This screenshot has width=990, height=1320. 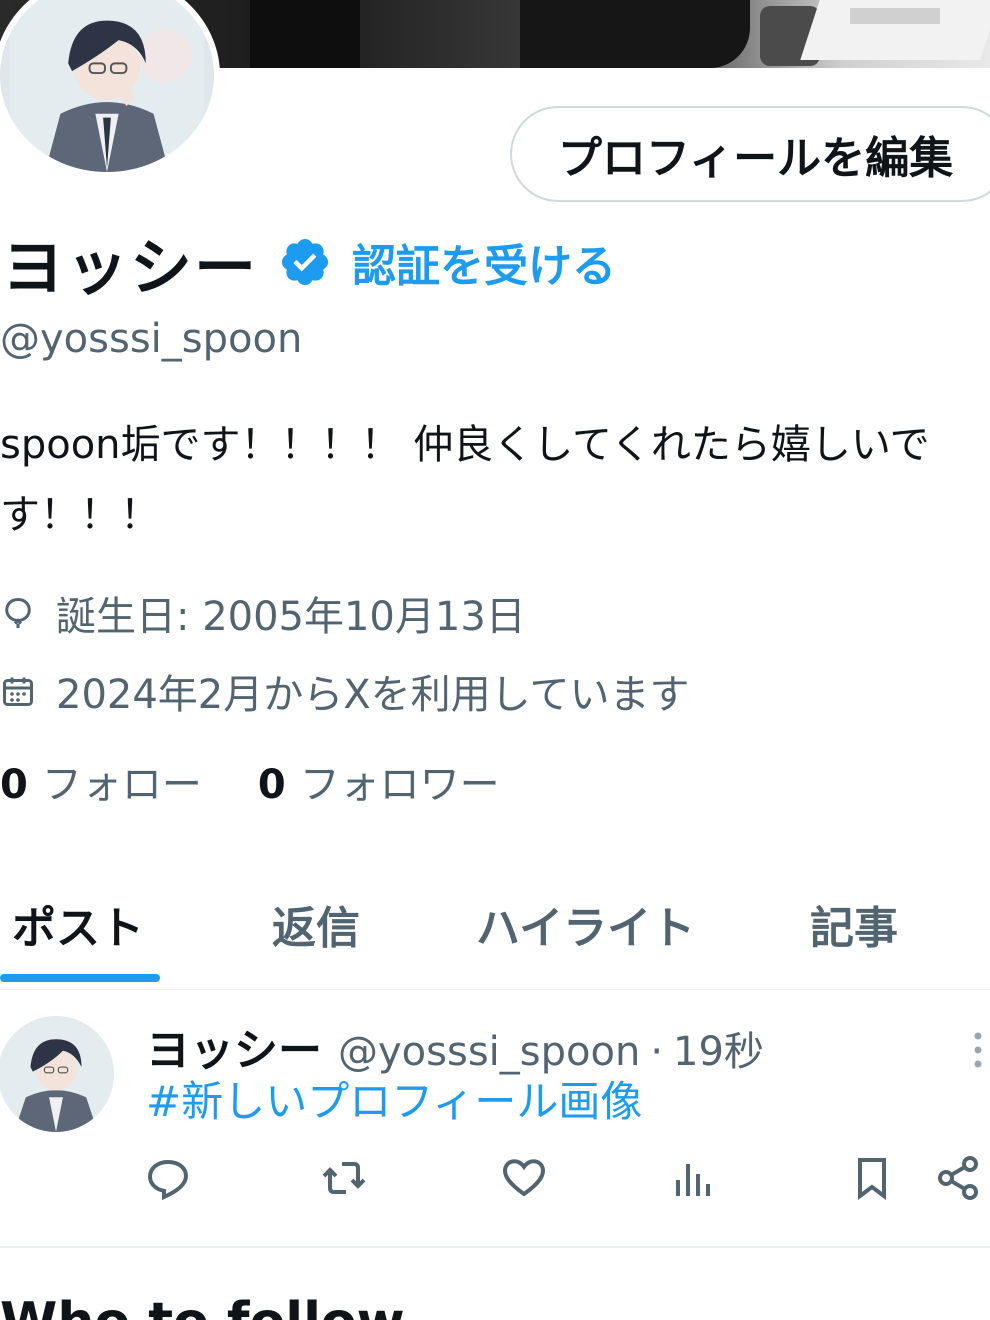 I want to click on birthday-row: 誕生日: 2005年10月13日, so click(x=263, y=613).